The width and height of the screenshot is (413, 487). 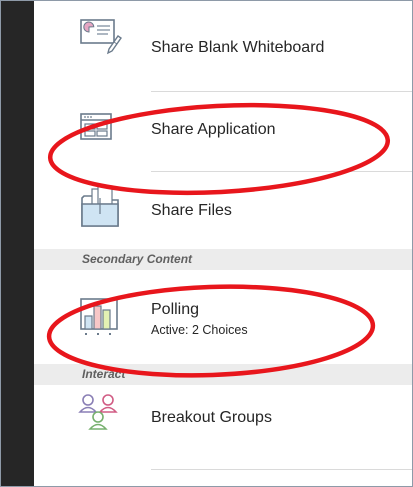 I want to click on interact-header-label: Interact, so click(x=104, y=374).